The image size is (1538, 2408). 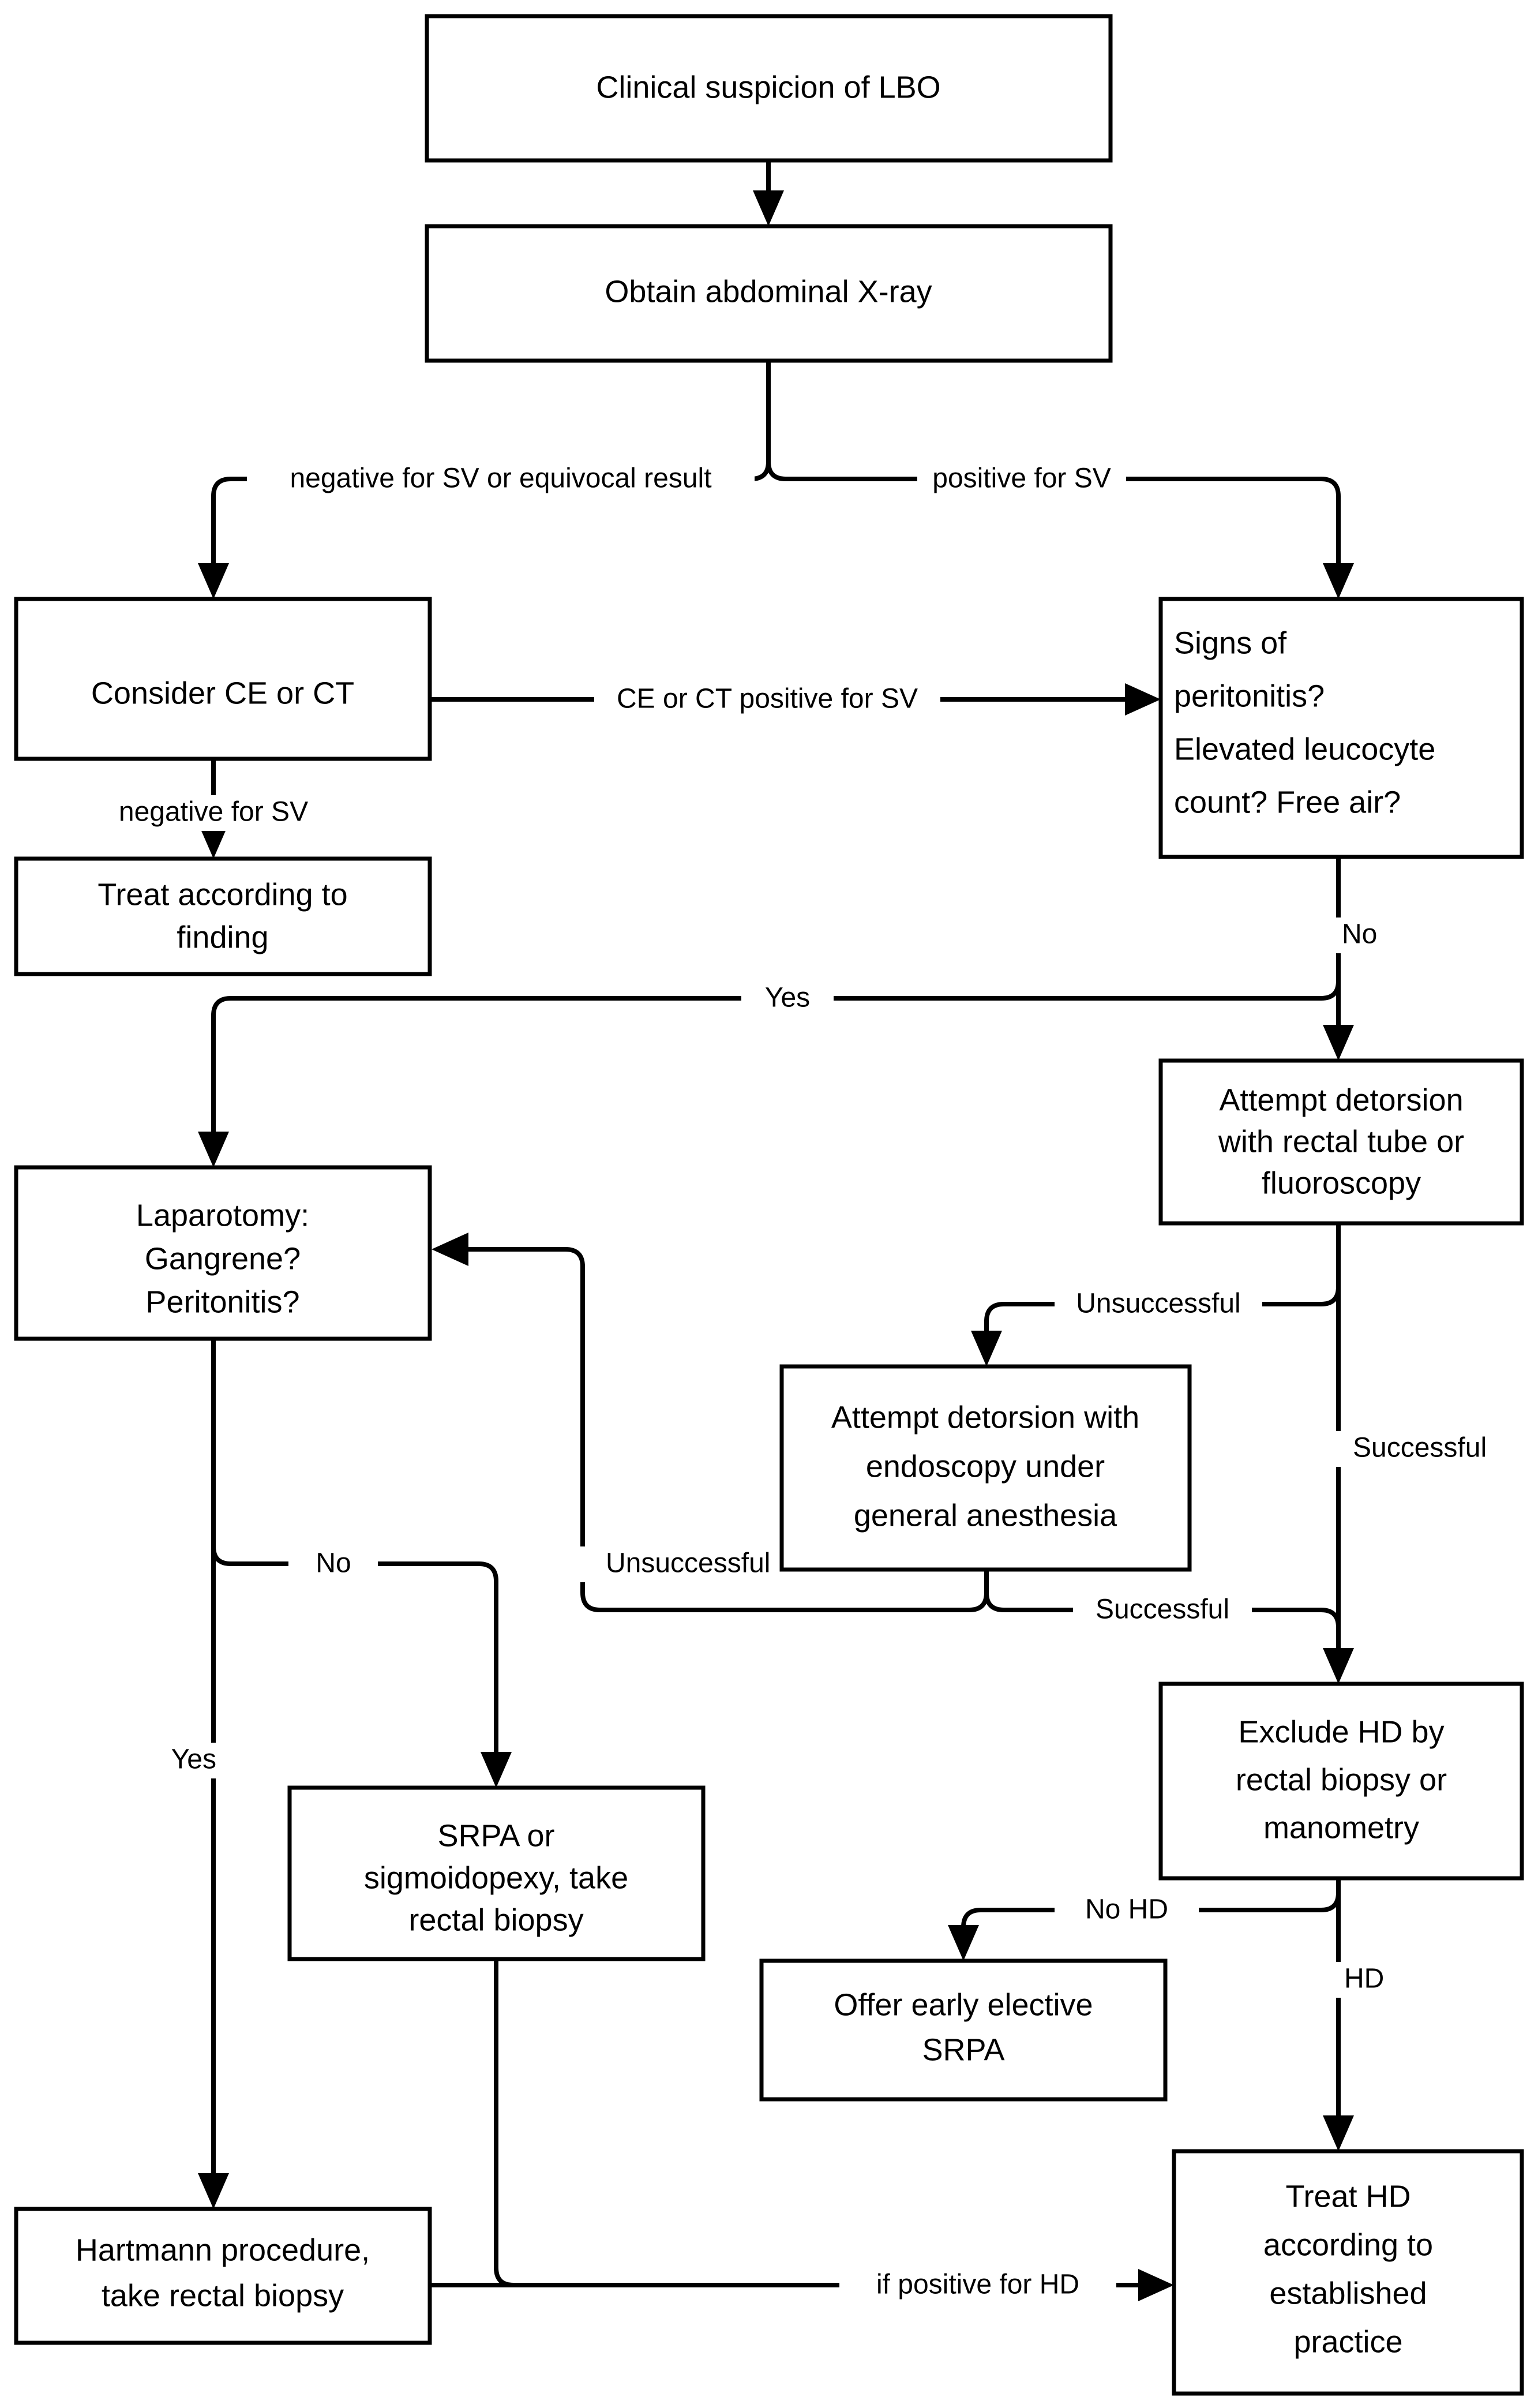 I want to click on edge-label-yes-peritonitis: Yes, so click(x=787, y=999).